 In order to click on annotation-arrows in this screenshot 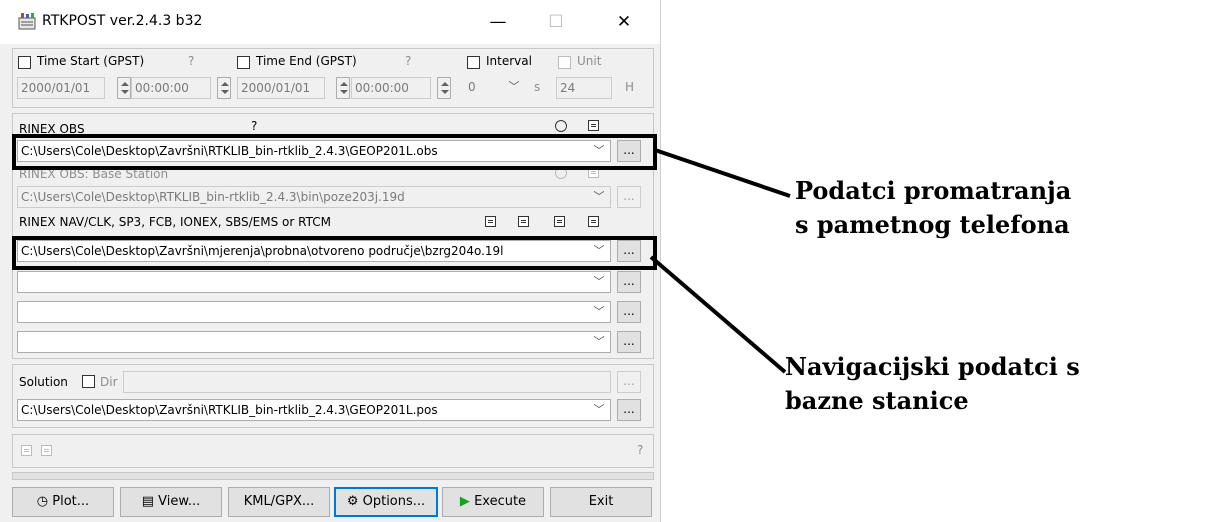, I will do `click(720, 261)`.